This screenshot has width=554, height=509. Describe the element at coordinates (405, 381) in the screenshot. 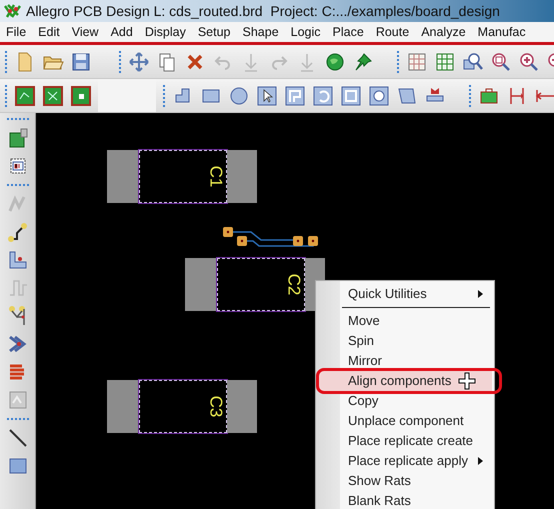

I see `menu-item: Align components` at that location.